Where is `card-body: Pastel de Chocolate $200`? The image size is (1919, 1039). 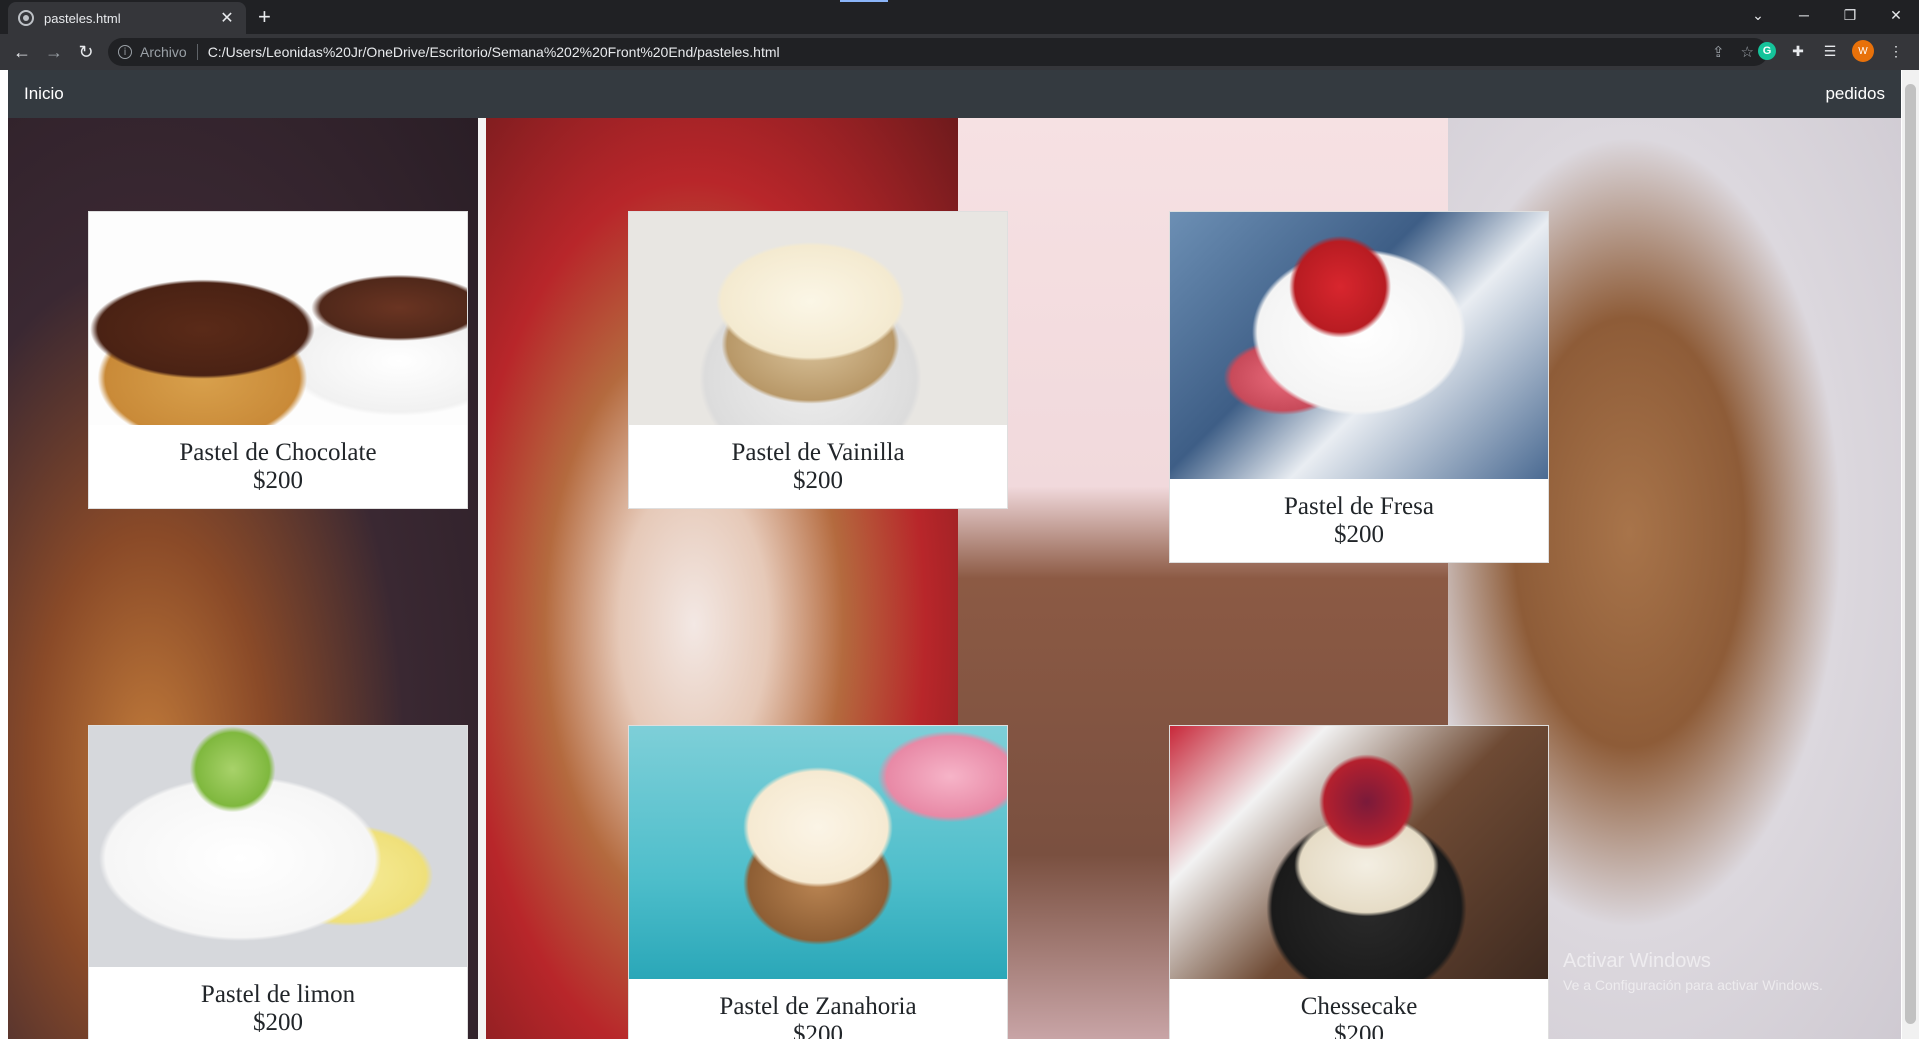
card-body: Pastel de Chocolate $200 is located at coordinates (278, 466).